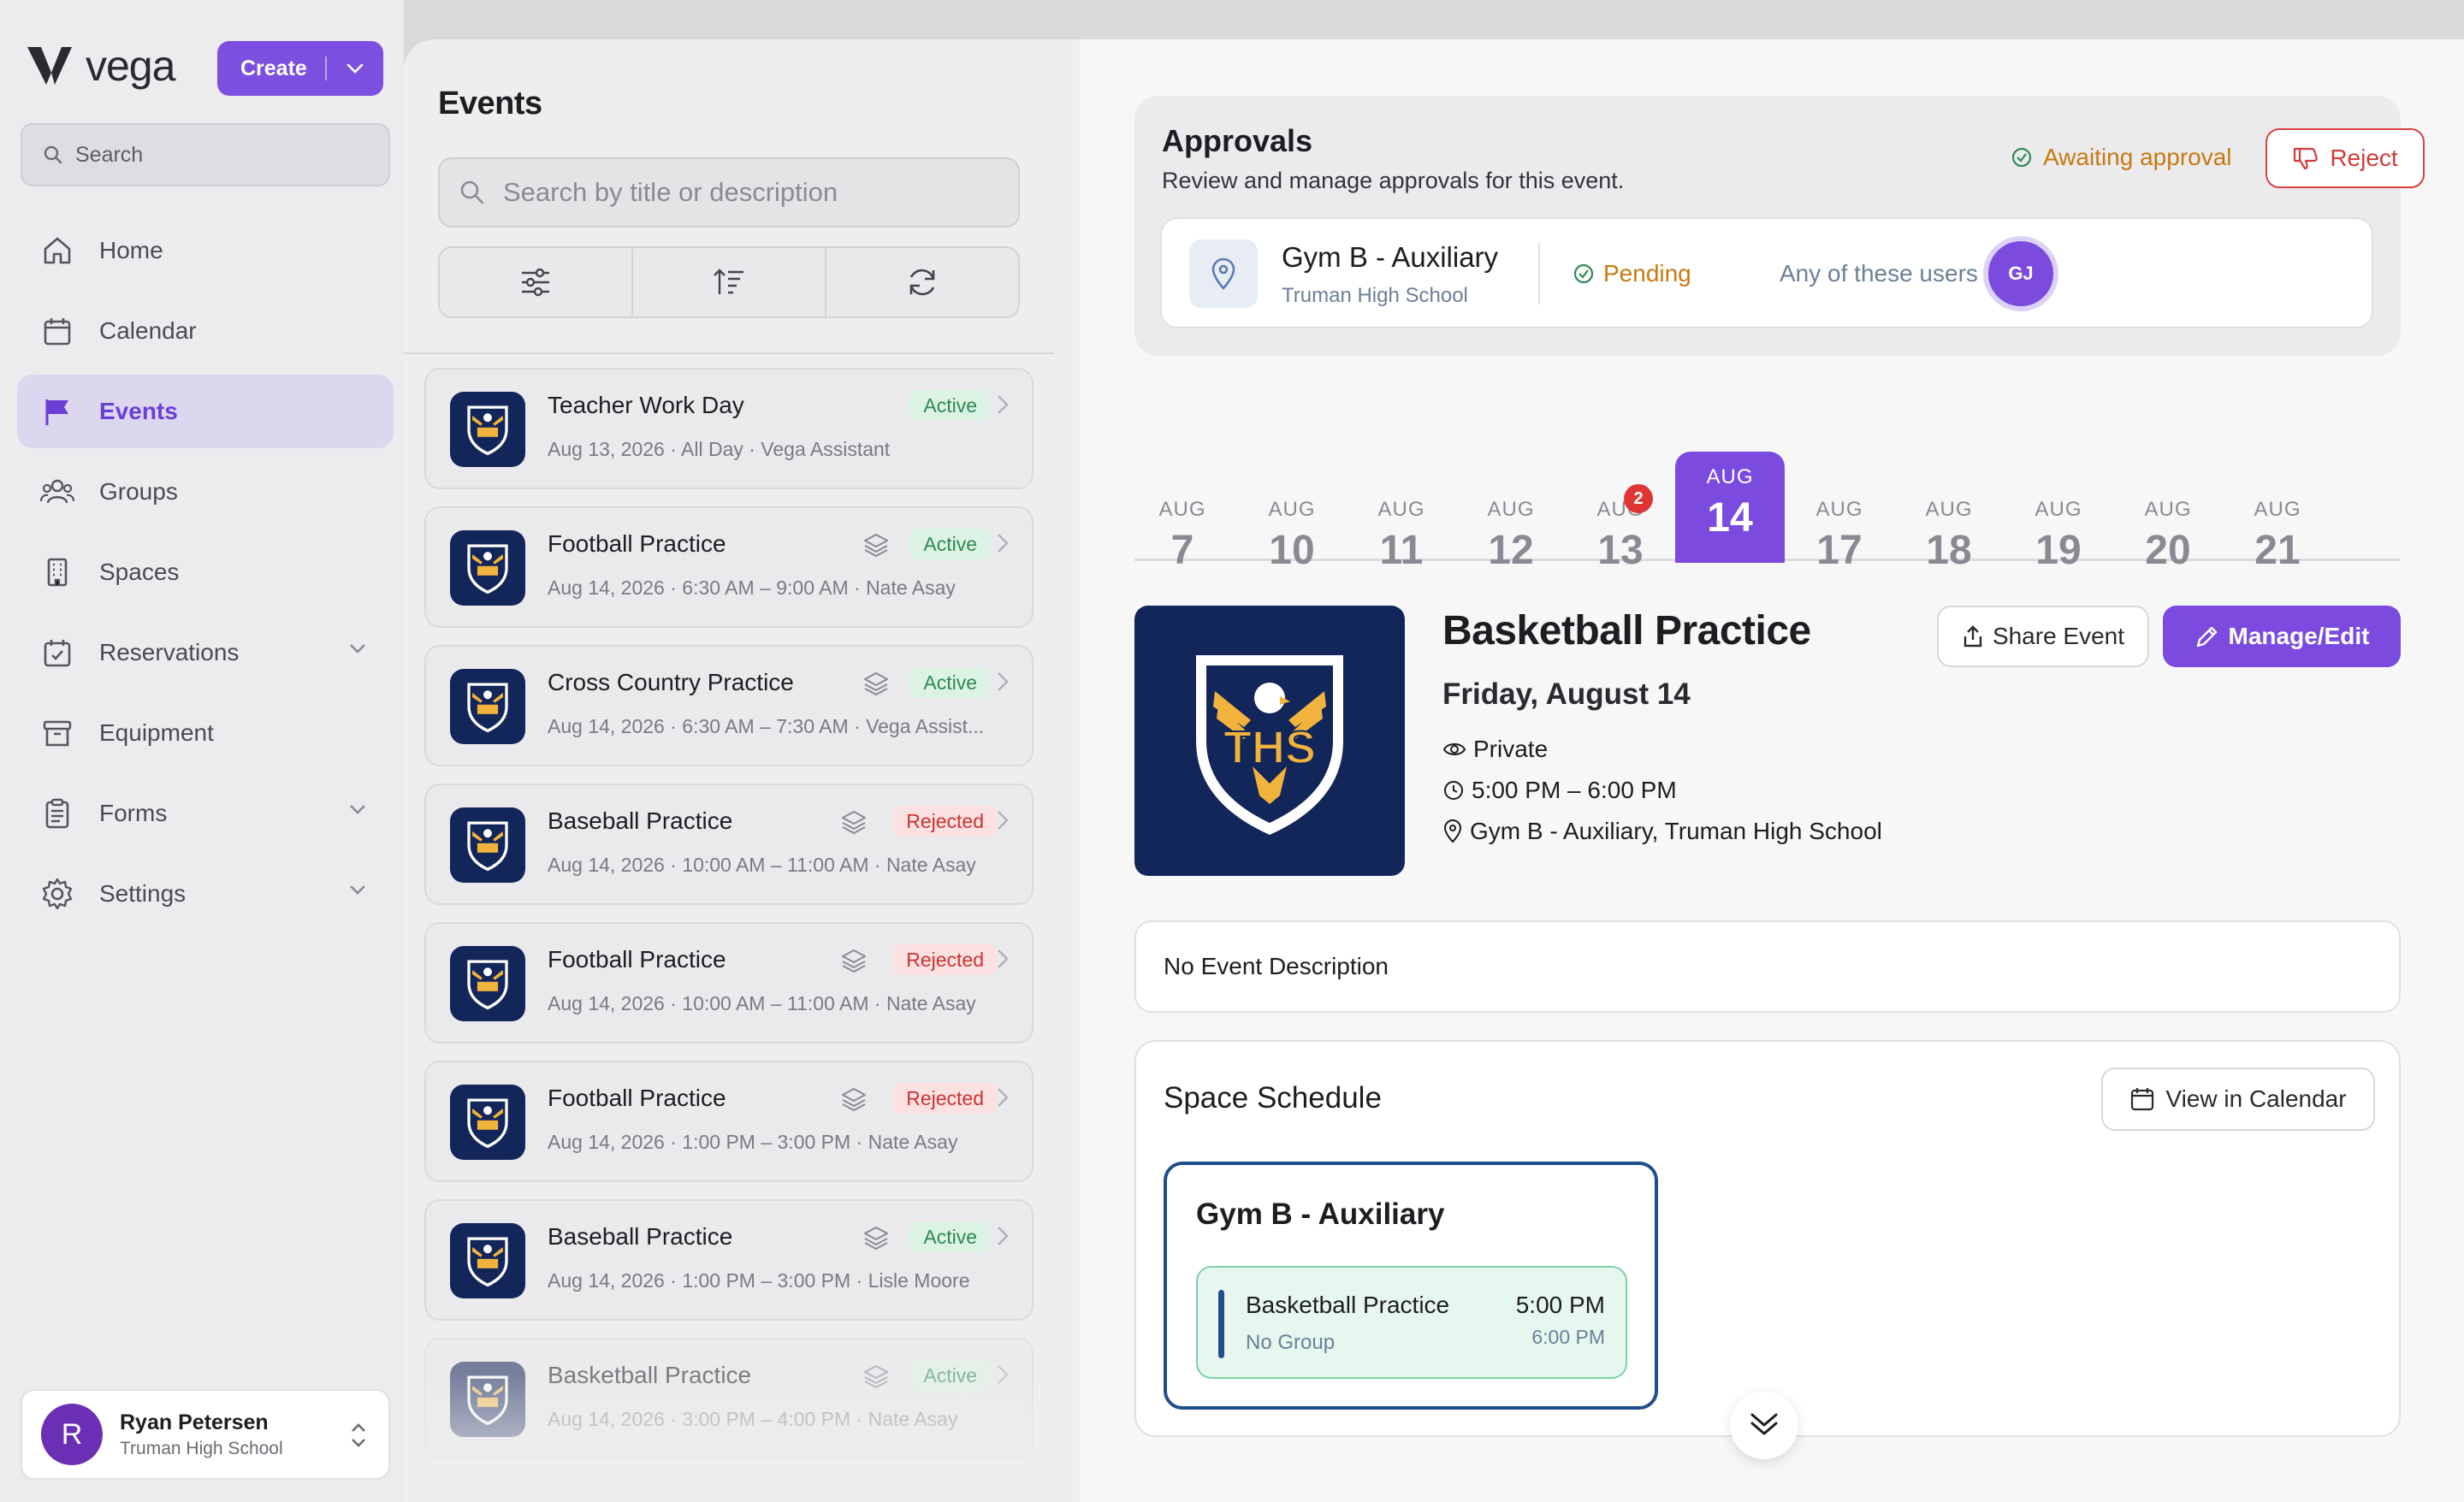 Image resolution: width=2464 pixels, height=1502 pixels. What do you see at coordinates (72, 1434) in the screenshot?
I see `avatar: R` at bounding box center [72, 1434].